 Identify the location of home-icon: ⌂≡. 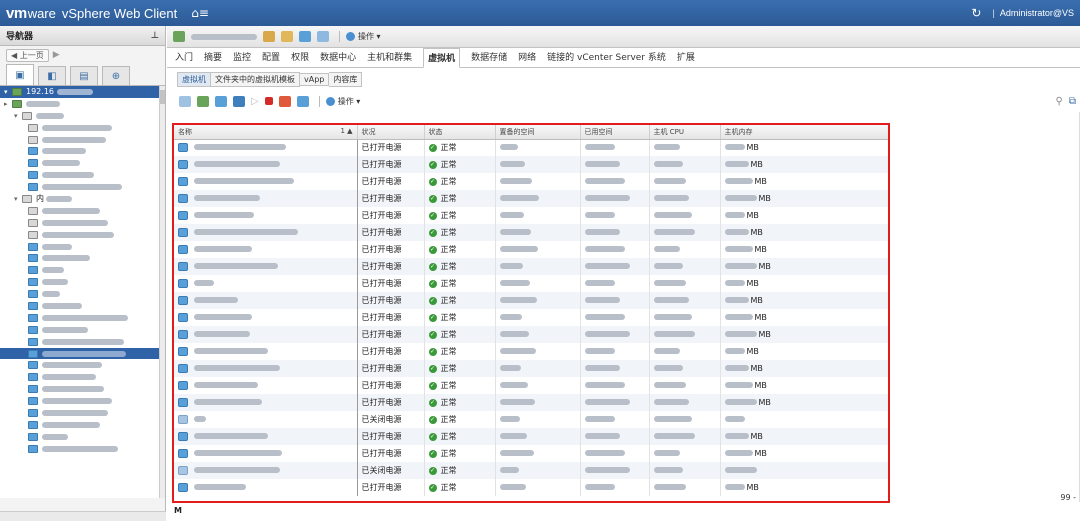
(200, 13).